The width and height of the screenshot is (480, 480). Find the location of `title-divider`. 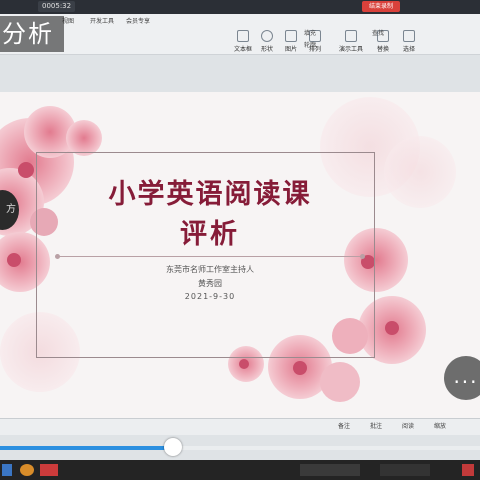

title-divider is located at coordinates (210, 256).